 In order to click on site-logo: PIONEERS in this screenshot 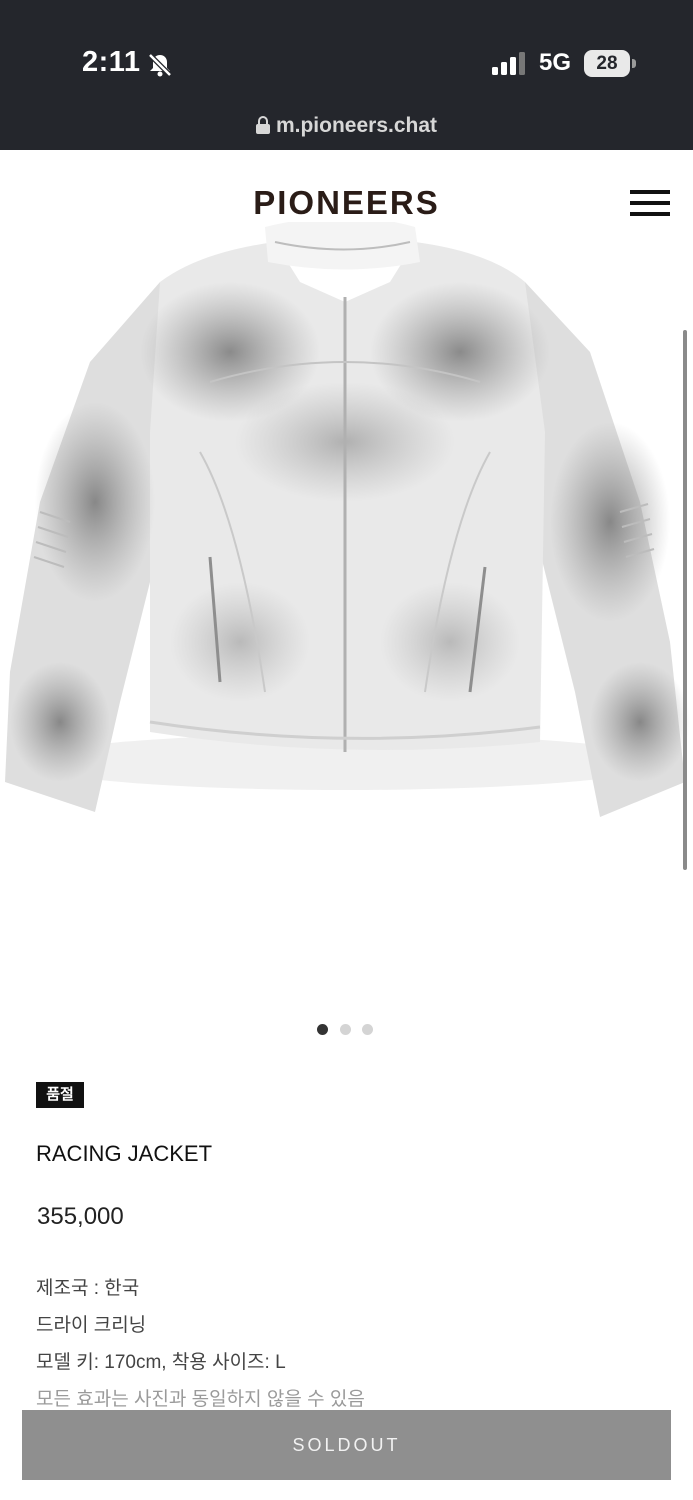, I will do `click(346, 203)`.